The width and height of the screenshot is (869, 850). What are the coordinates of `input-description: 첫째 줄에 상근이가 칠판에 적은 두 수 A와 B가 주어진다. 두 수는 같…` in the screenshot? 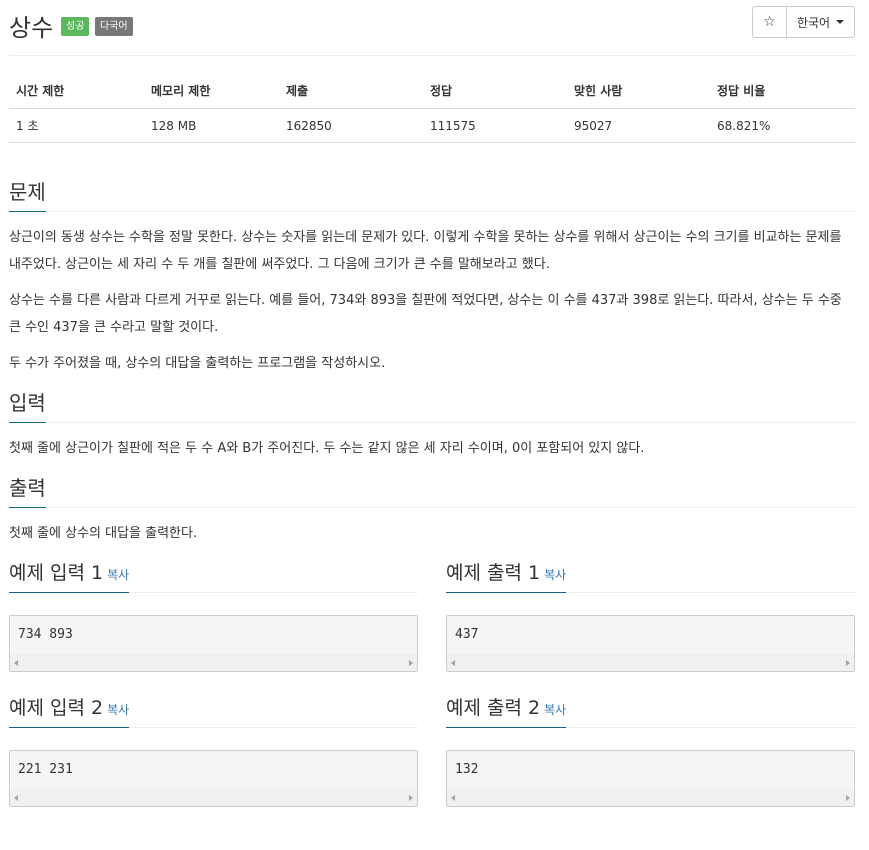 It's located at (327, 448).